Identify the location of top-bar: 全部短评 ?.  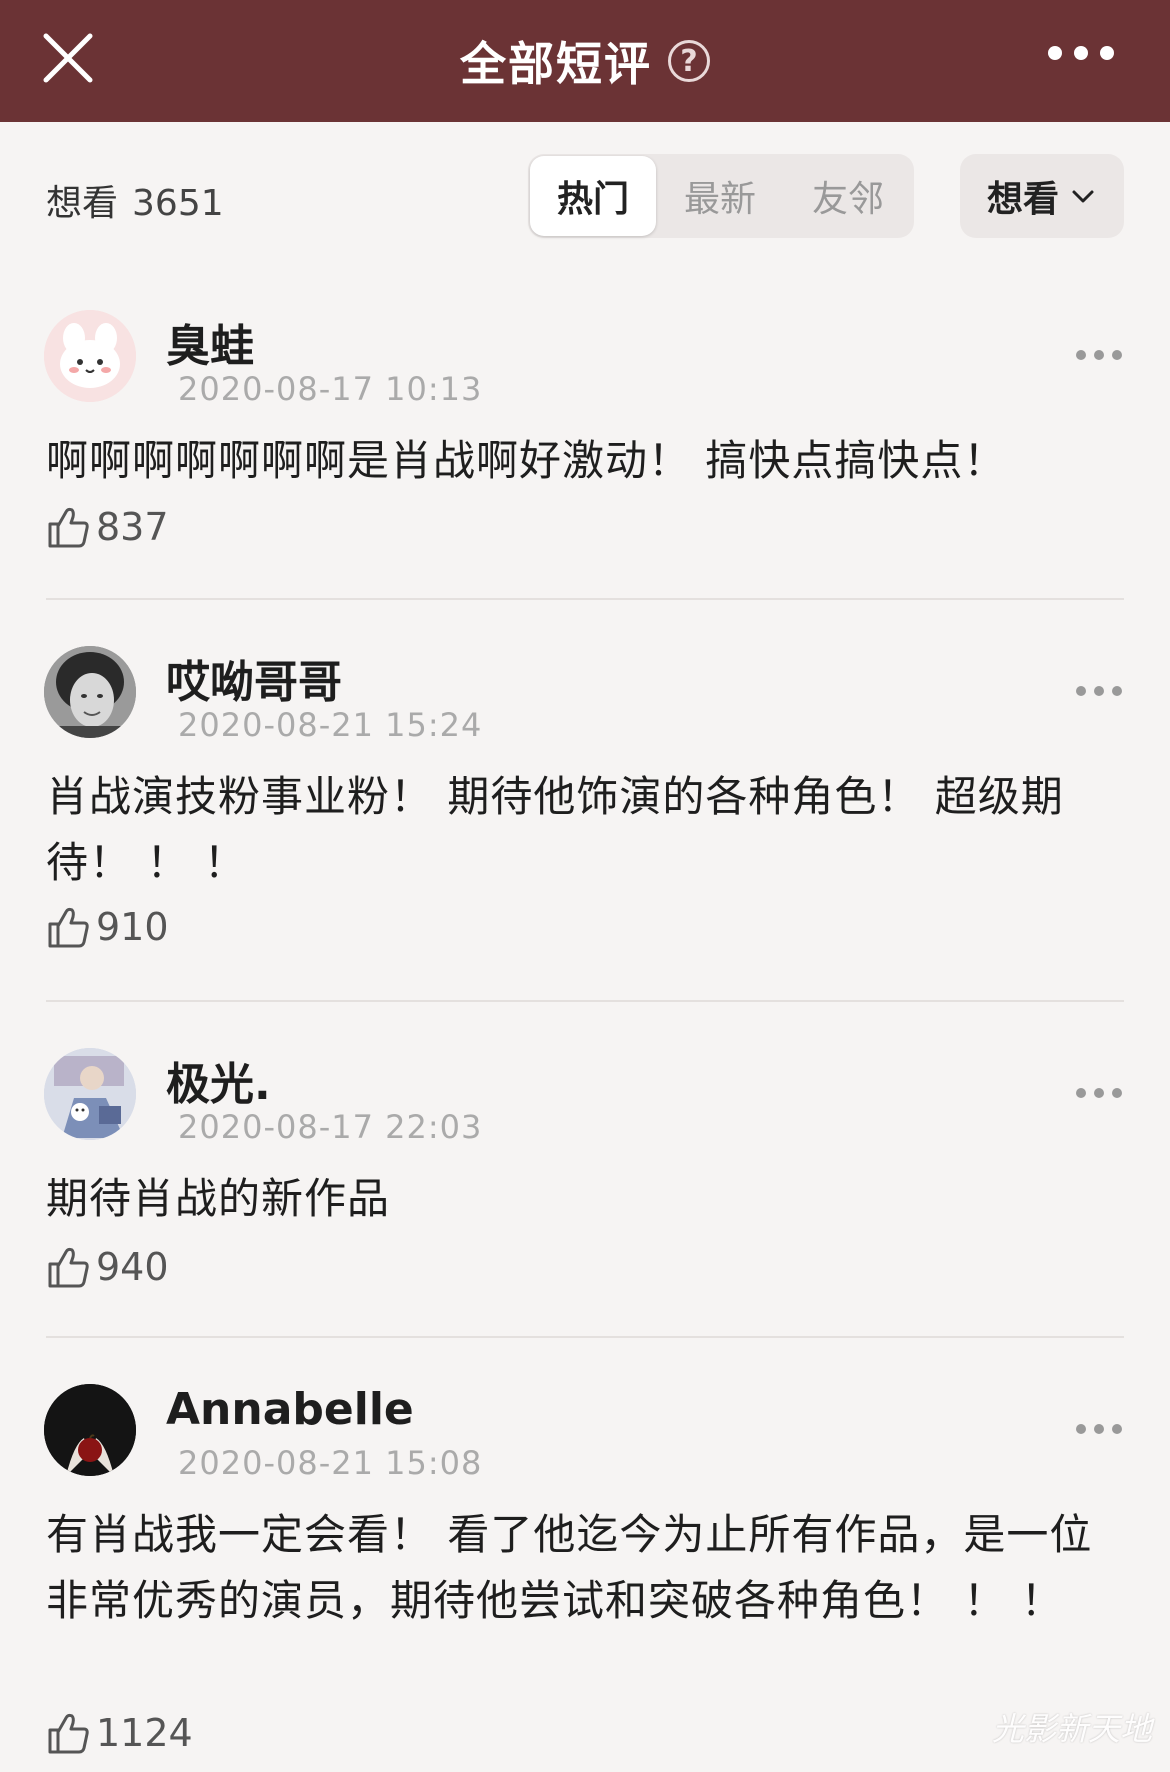
(585, 61).